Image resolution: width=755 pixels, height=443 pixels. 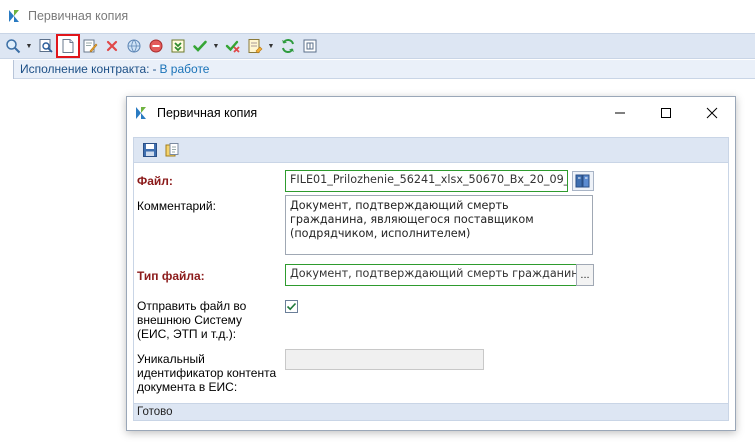 What do you see at coordinates (187, 334) in the screenshot?
I see `send-external-label-line-3: (ЕИС, ЭТП и т.д.):` at bounding box center [187, 334].